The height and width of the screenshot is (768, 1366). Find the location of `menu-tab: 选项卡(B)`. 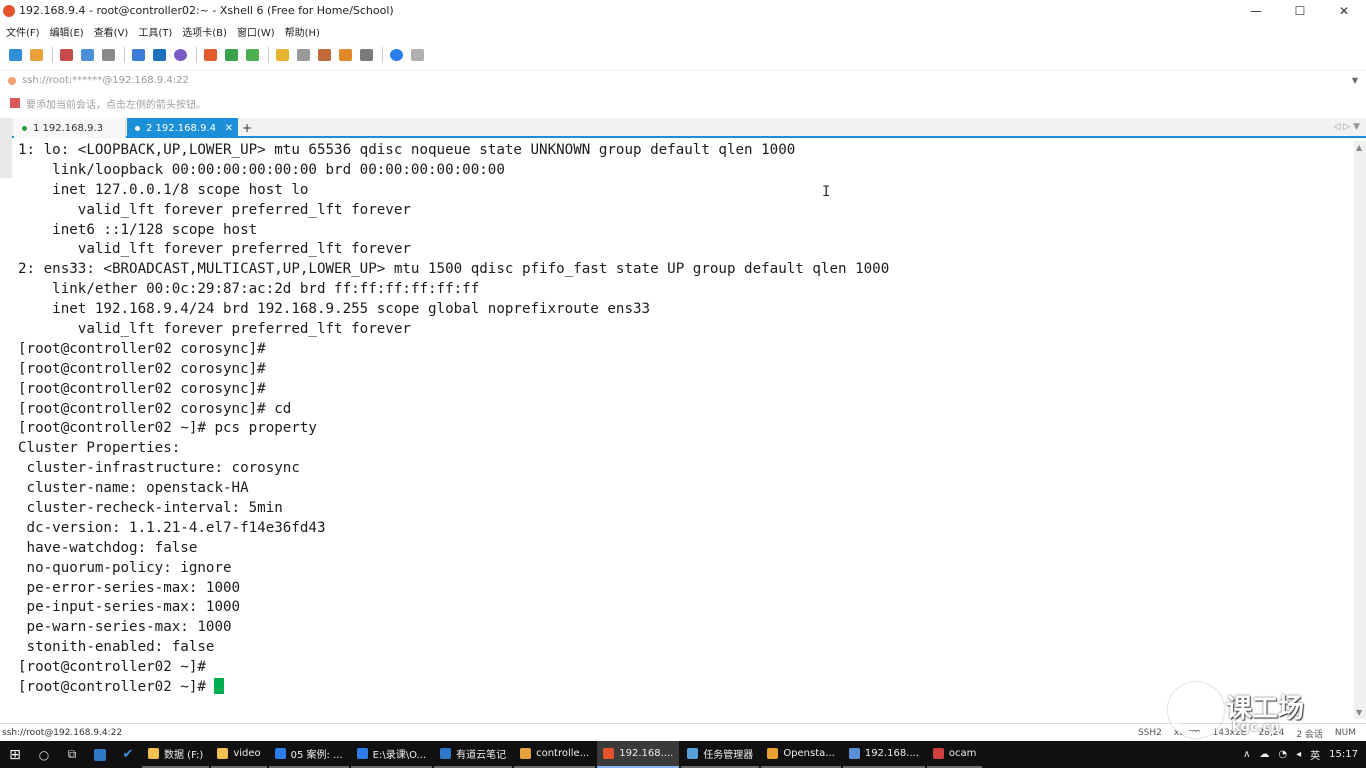

menu-tab: 选项卡(B) is located at coordinates (204, 31).